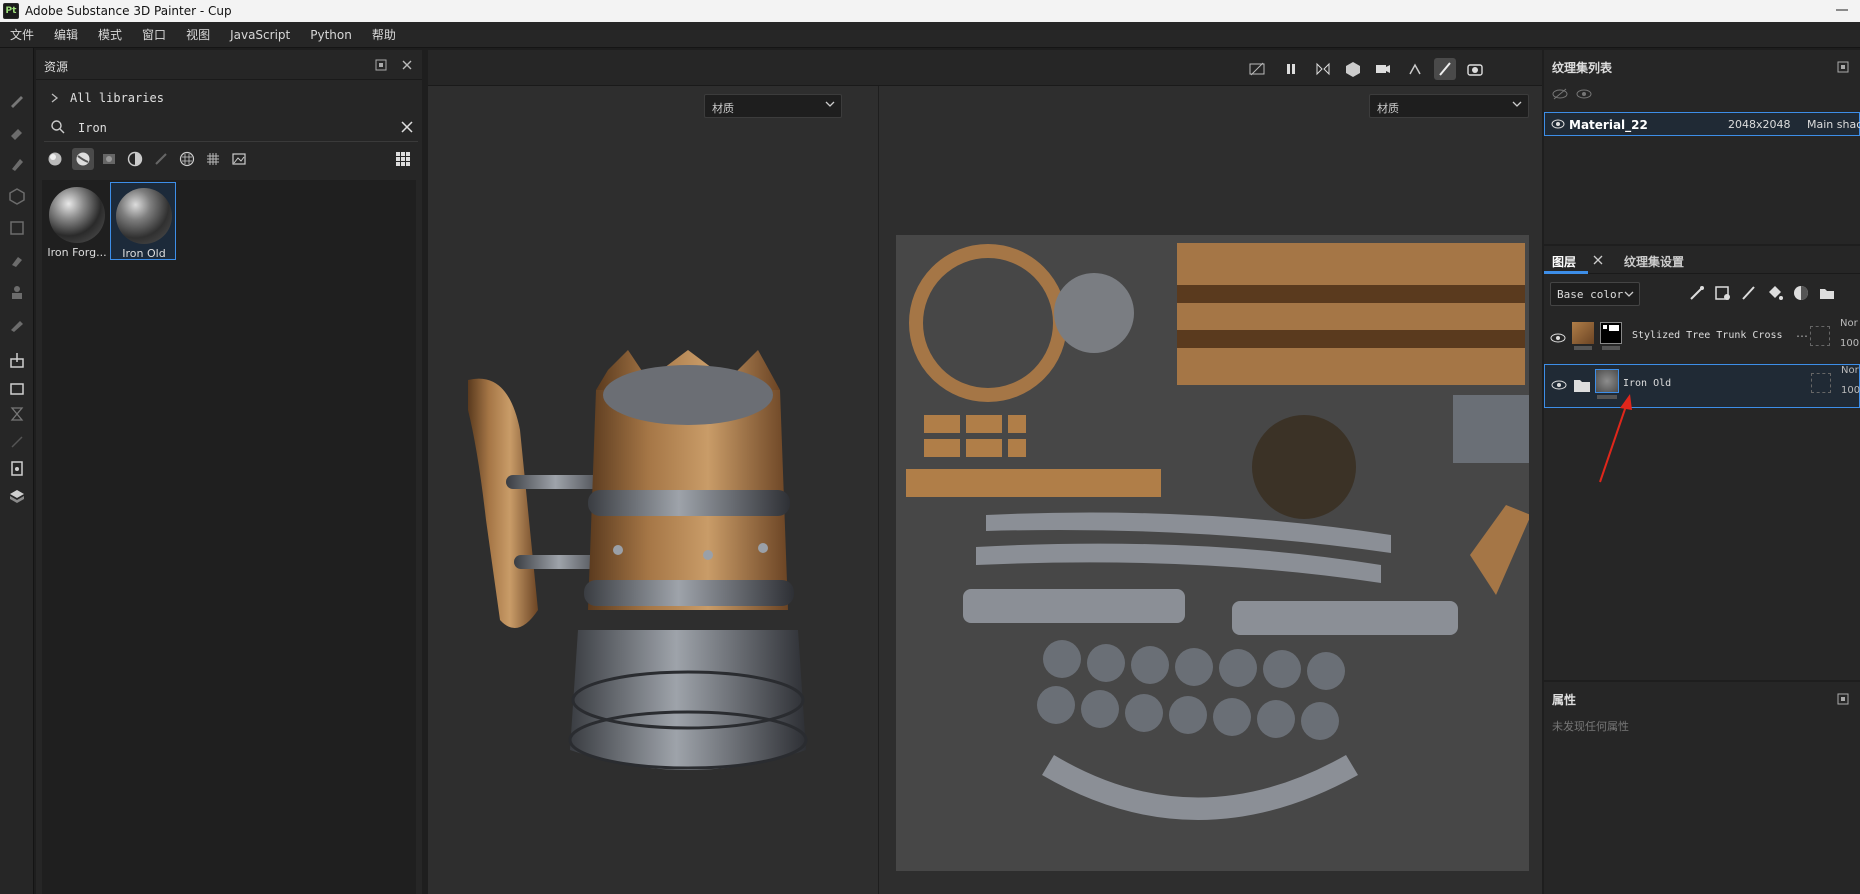 The width and height of the screenshot is (1860, 894). What do you see at coordinates (17, 496) in the screenshot?
I see `cube-icon` at bounding box center [17, 496].